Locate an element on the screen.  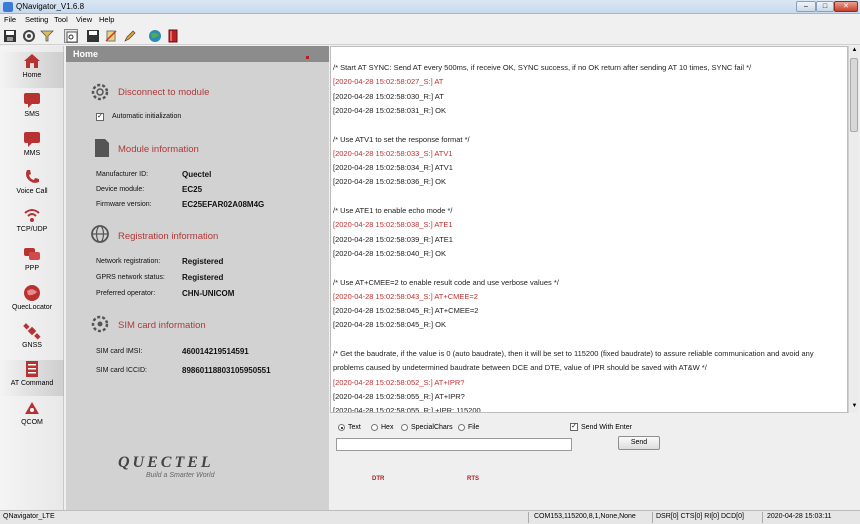
globe-icon is located at coordinates (100, 234).